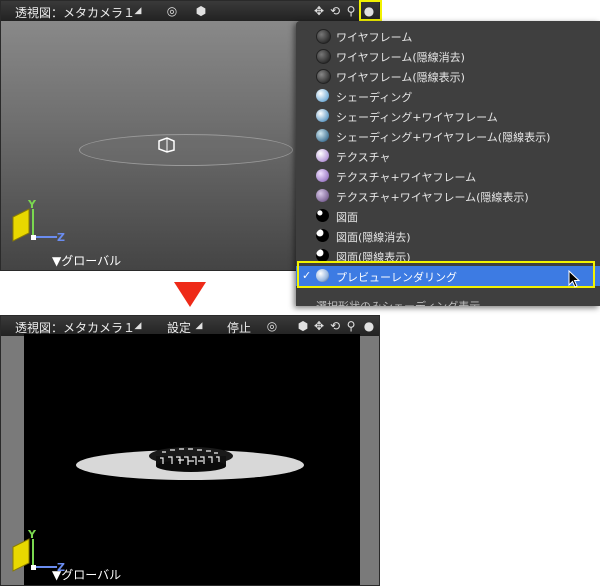 The image size is (600, 586). I want to click on viewport-titlebar: 透視図：メタカメラ１ ◢ ◎ ⬢ ✥ ⟲ ⚲ ●, so click(190, 11).